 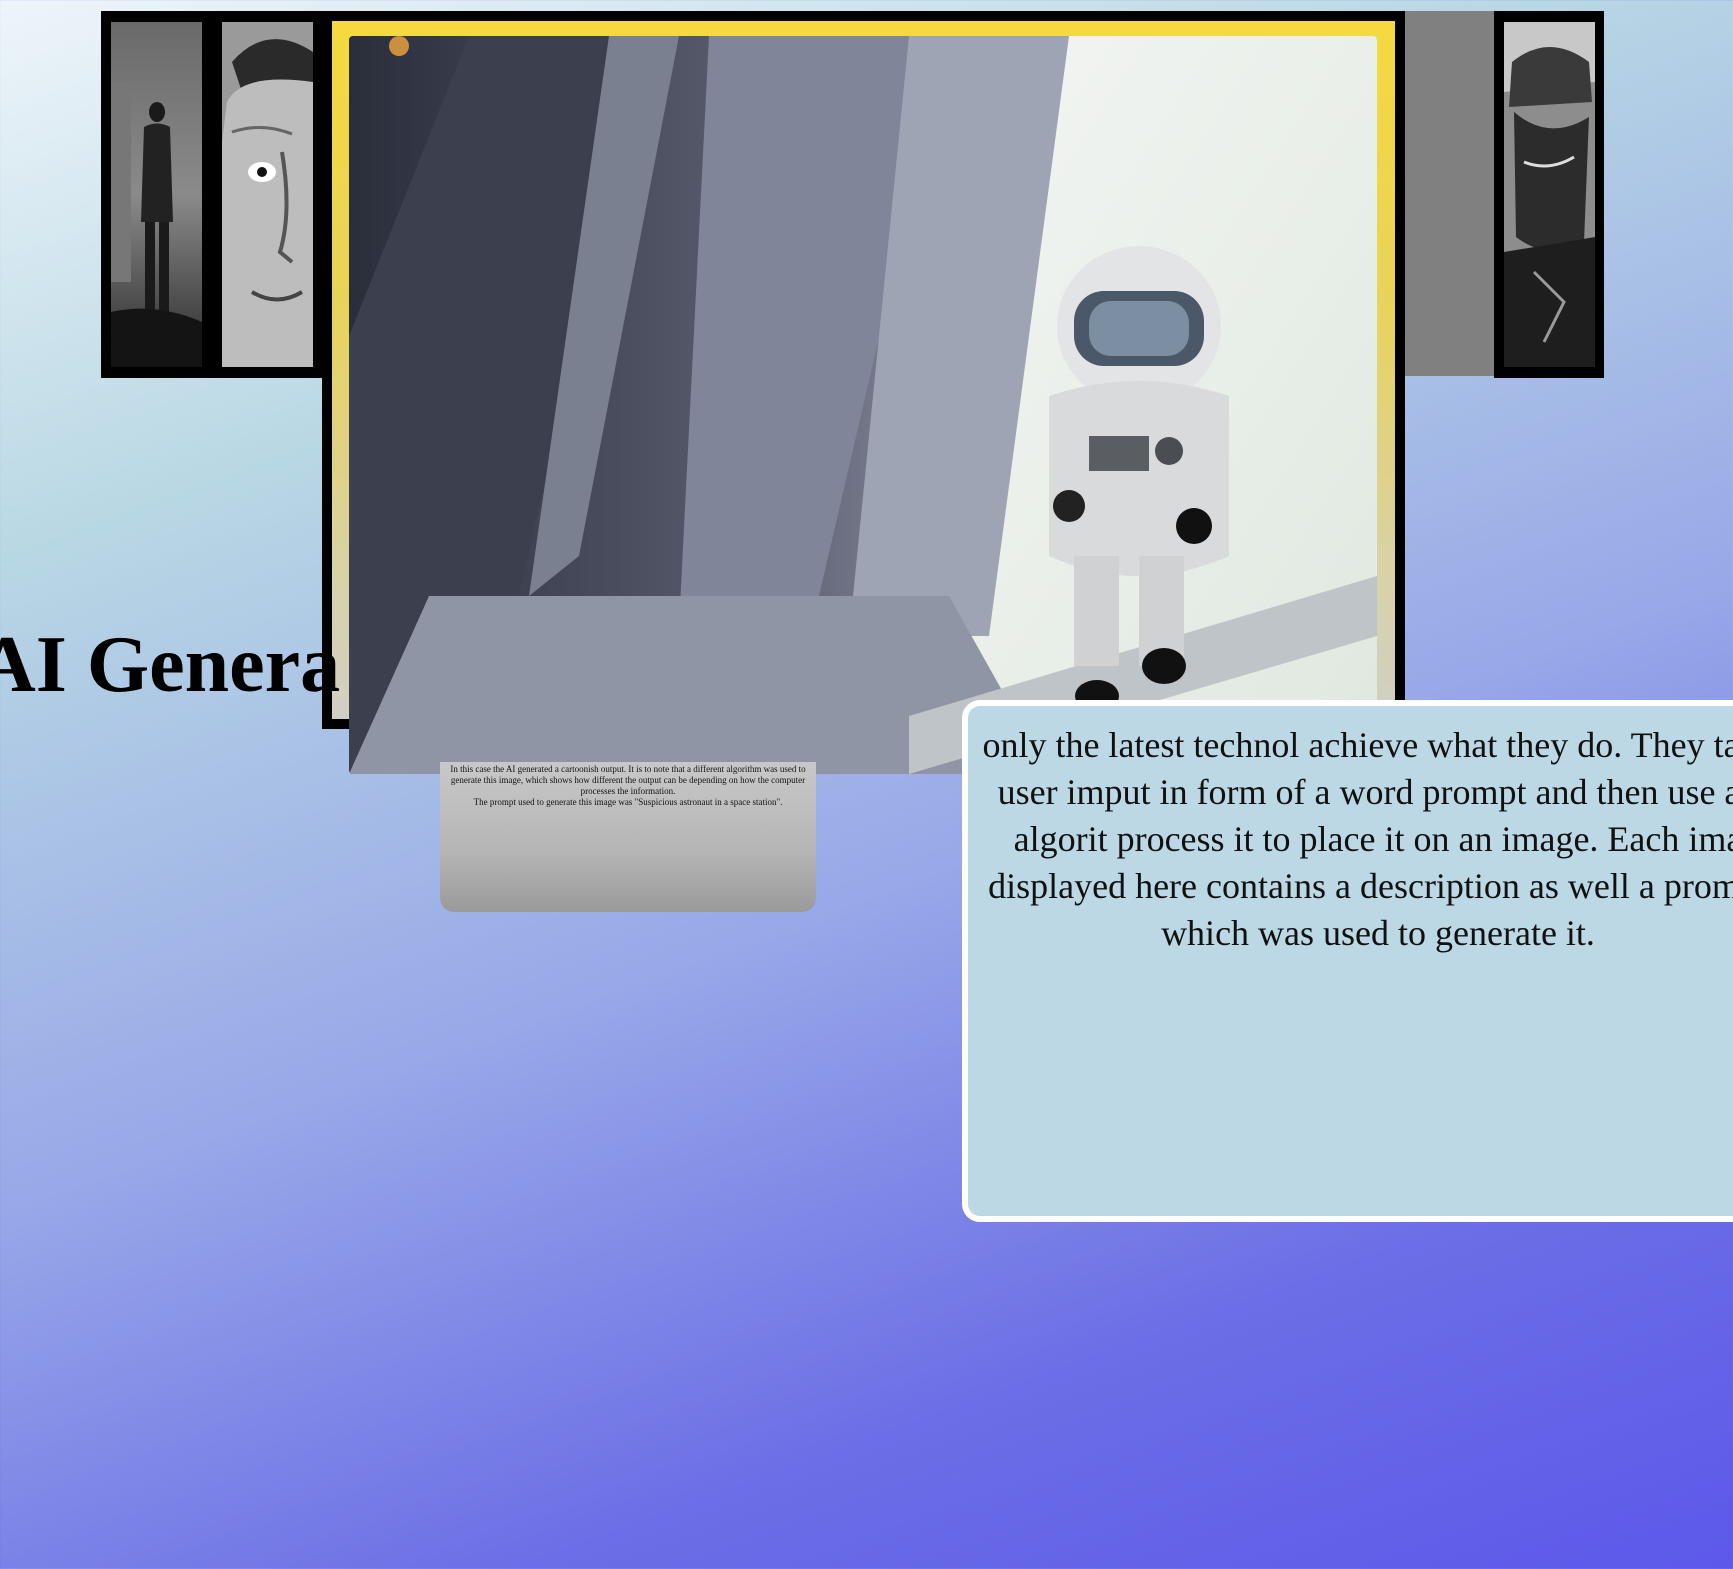 I want to click on man-portrait-image, so click(x=267, y=194).